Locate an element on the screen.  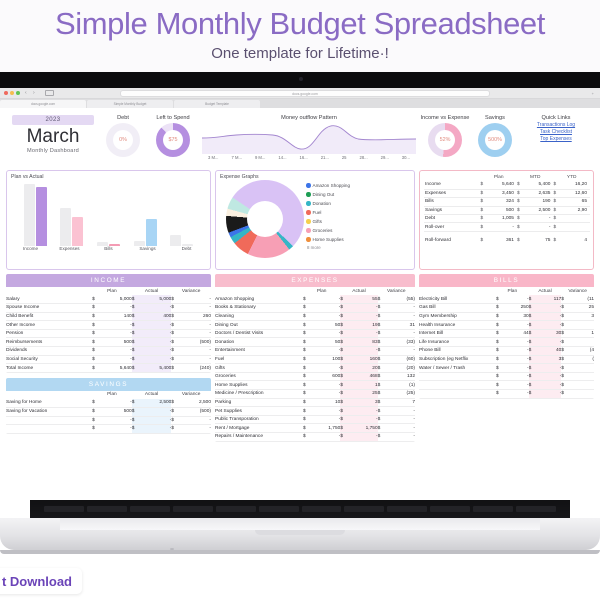
table-row: $ - $ - $ is located at coordinates (506, 394).